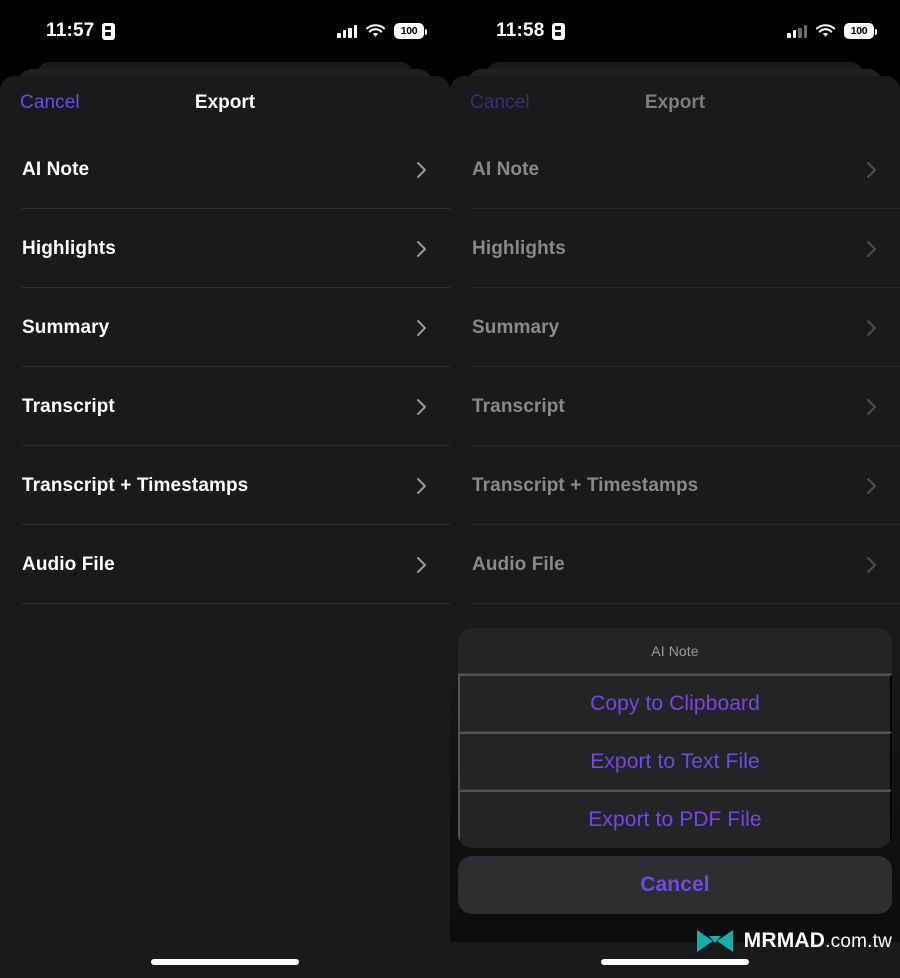 This screenshot has height=978, width=900. I want to click on watermark-domain: .com.tw, so click(858, 941).